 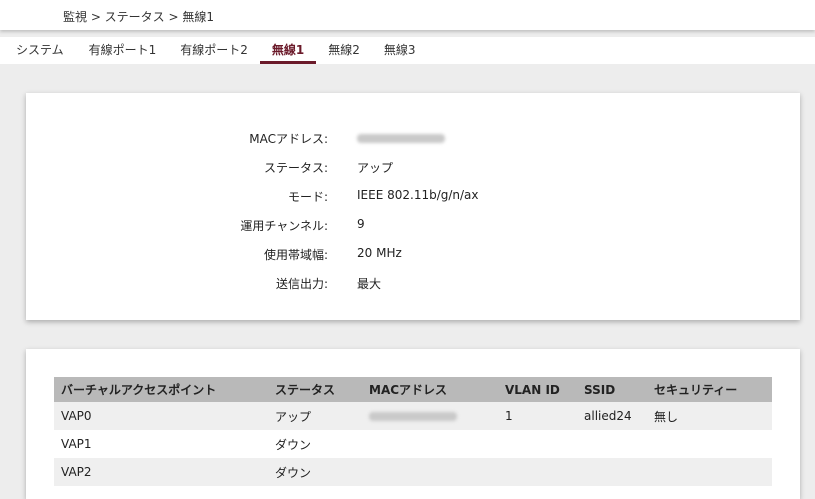 What do you see at coordinates (413, 285) in the screenshot?
I see `power-row: 送信出力: 最大` at bounding box center [413, 285].